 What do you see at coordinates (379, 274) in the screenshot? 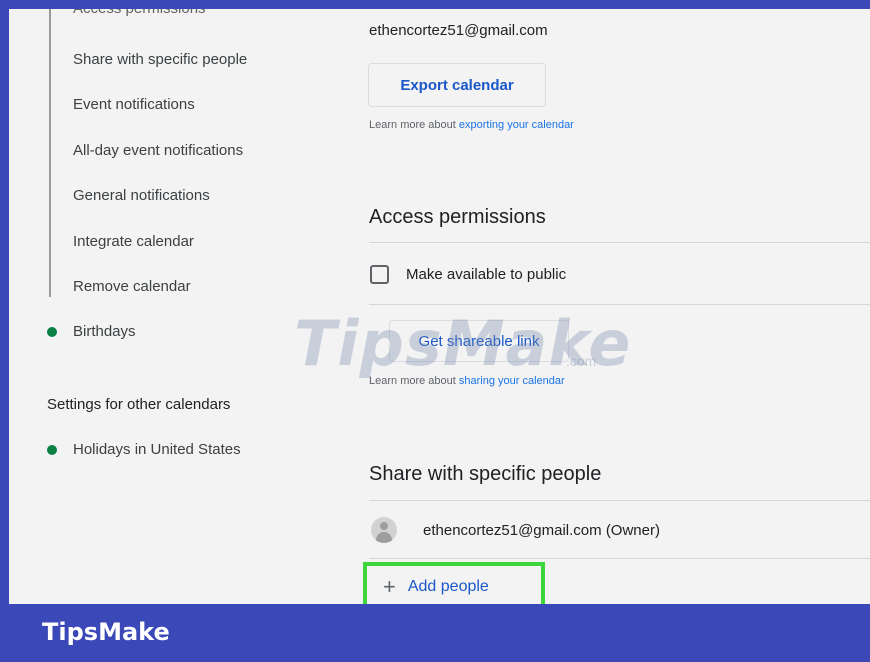
I see `make-public-checkbox` at bounding box center [379, 274].